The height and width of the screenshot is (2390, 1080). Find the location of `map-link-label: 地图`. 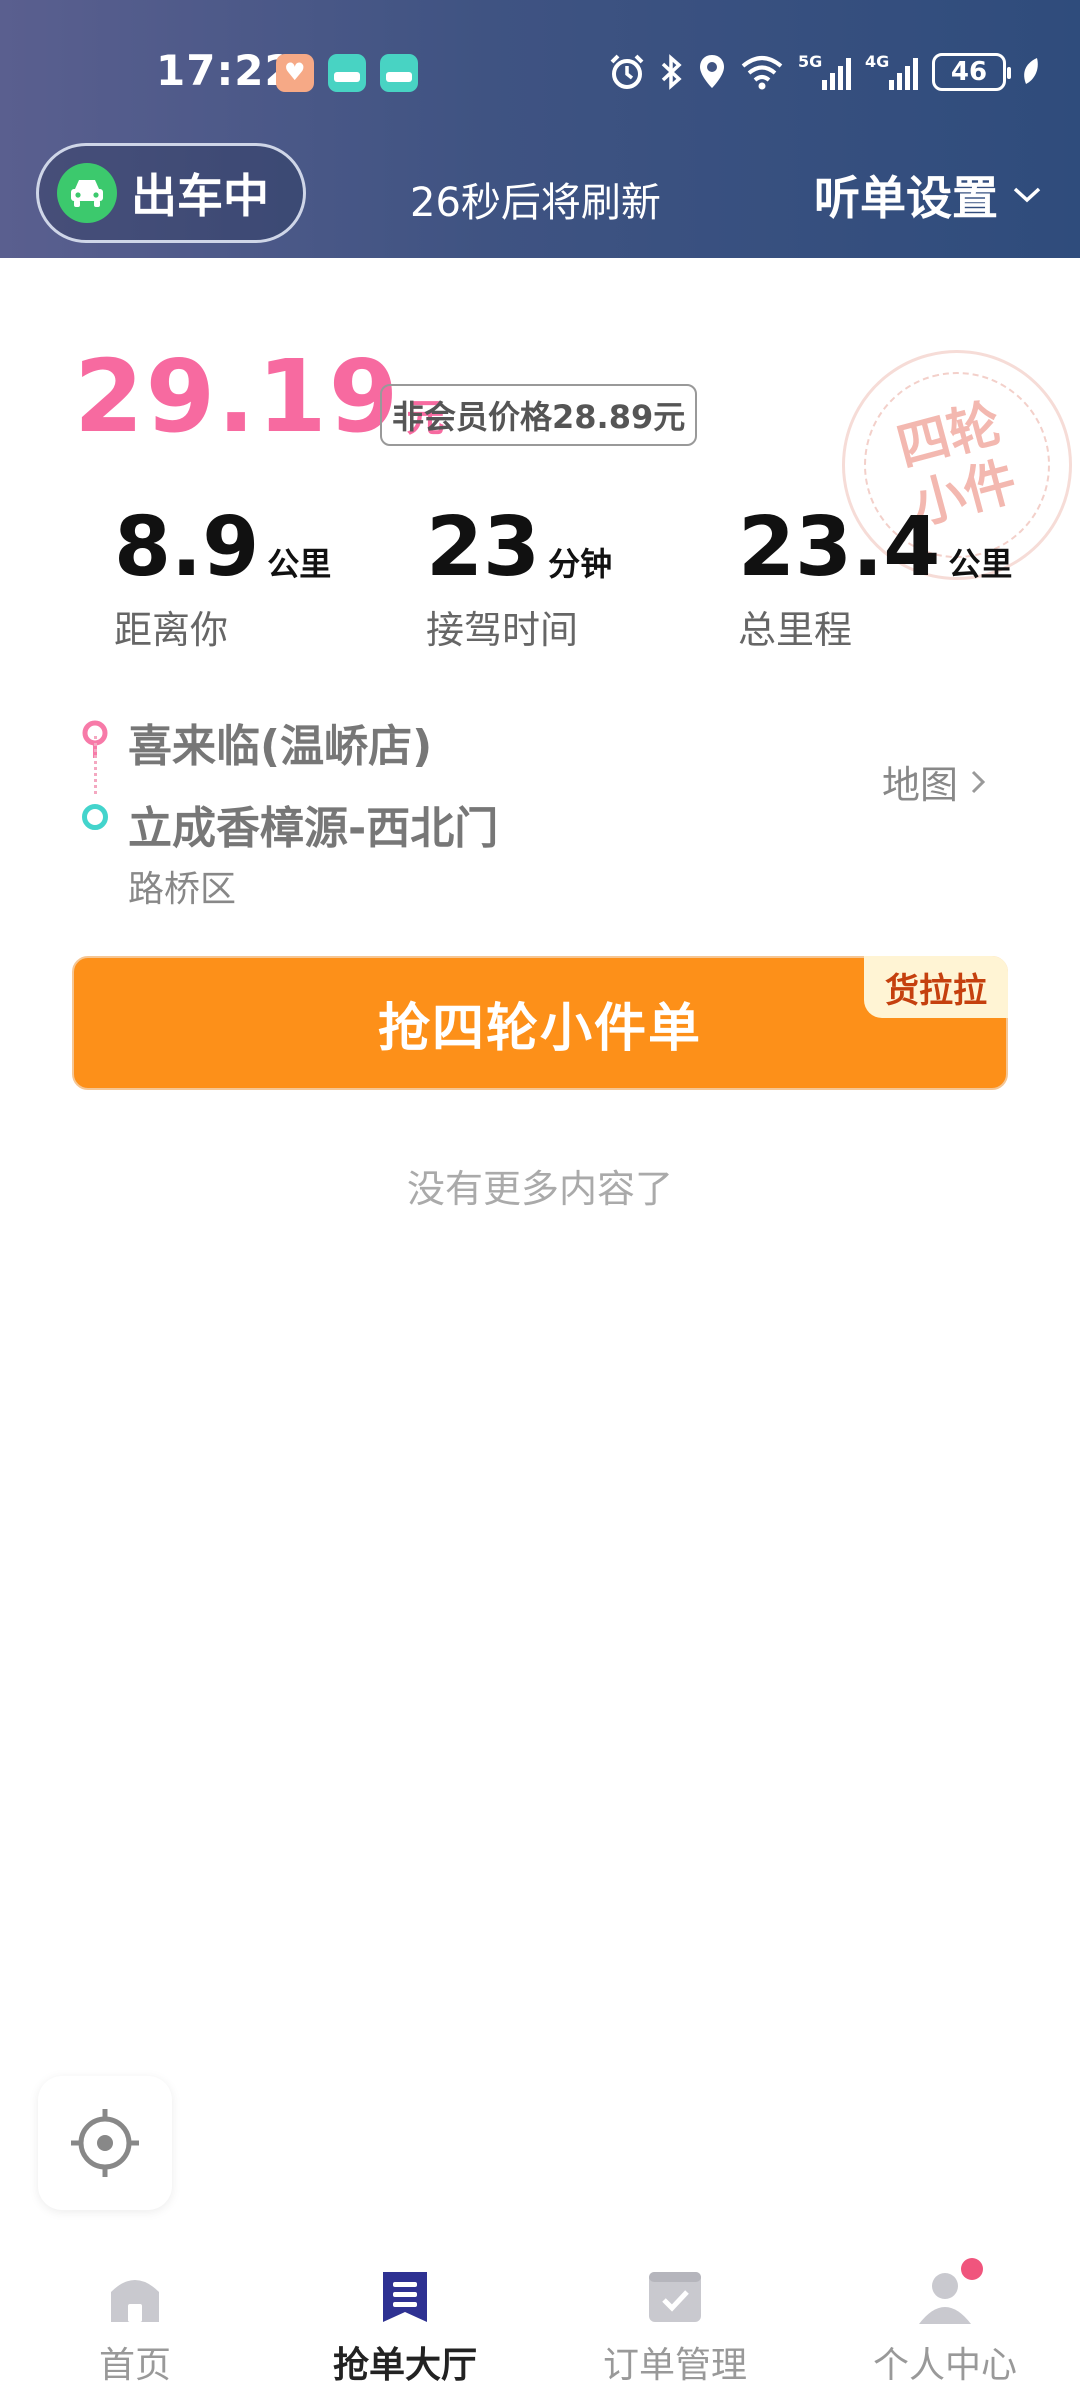

map-link-label: 地图 is located at coordinates (920, 785).